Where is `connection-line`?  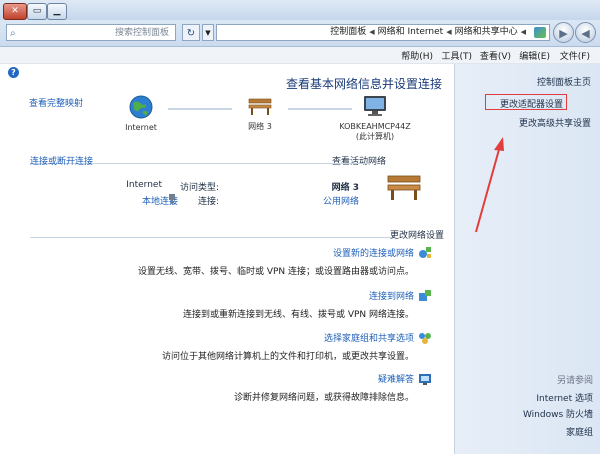
connection-line is located at coordinates (200, 109).